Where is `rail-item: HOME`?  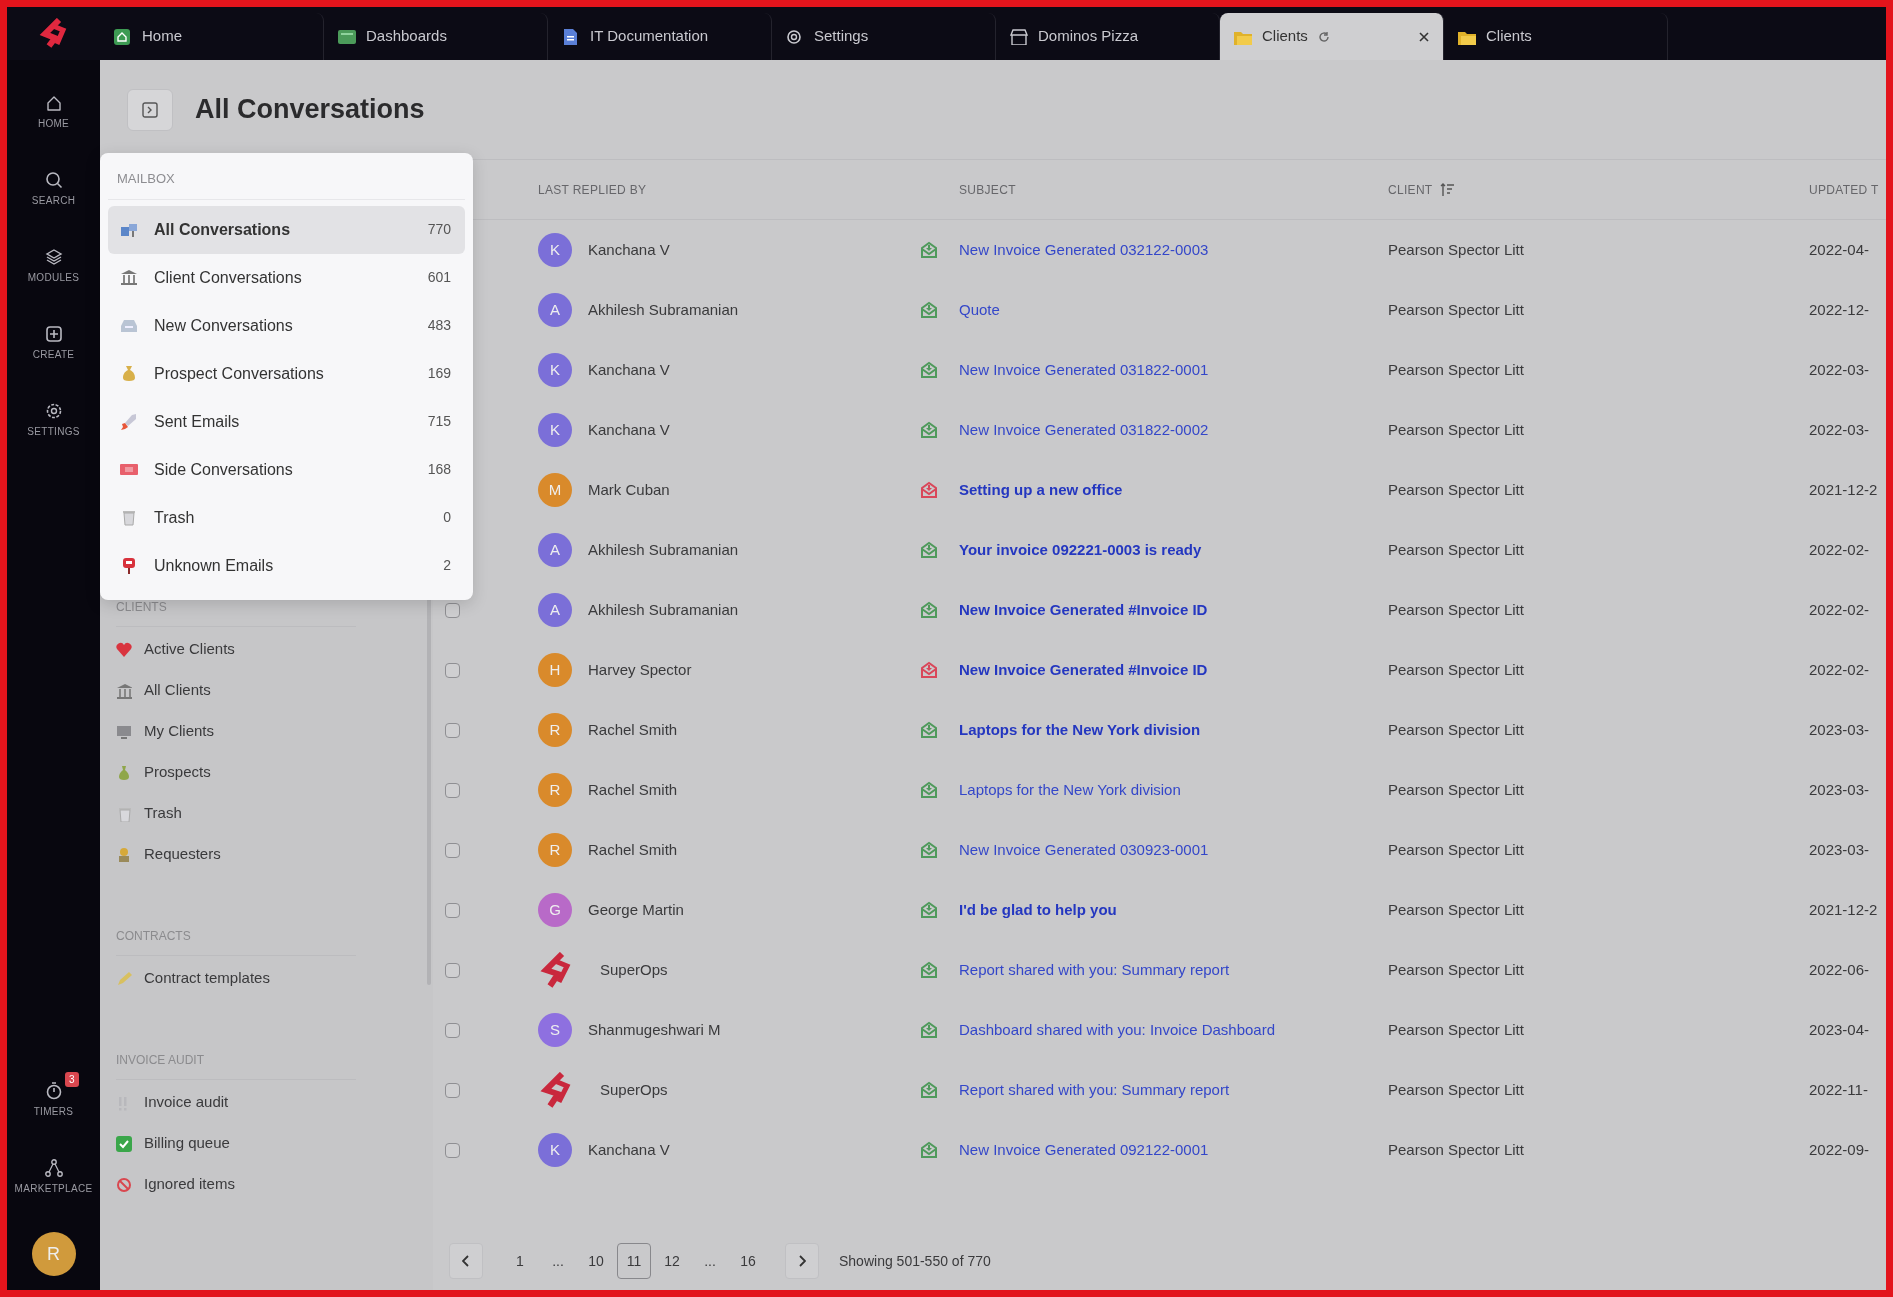 rail-item: HOME is located at coordinates (53, 122).